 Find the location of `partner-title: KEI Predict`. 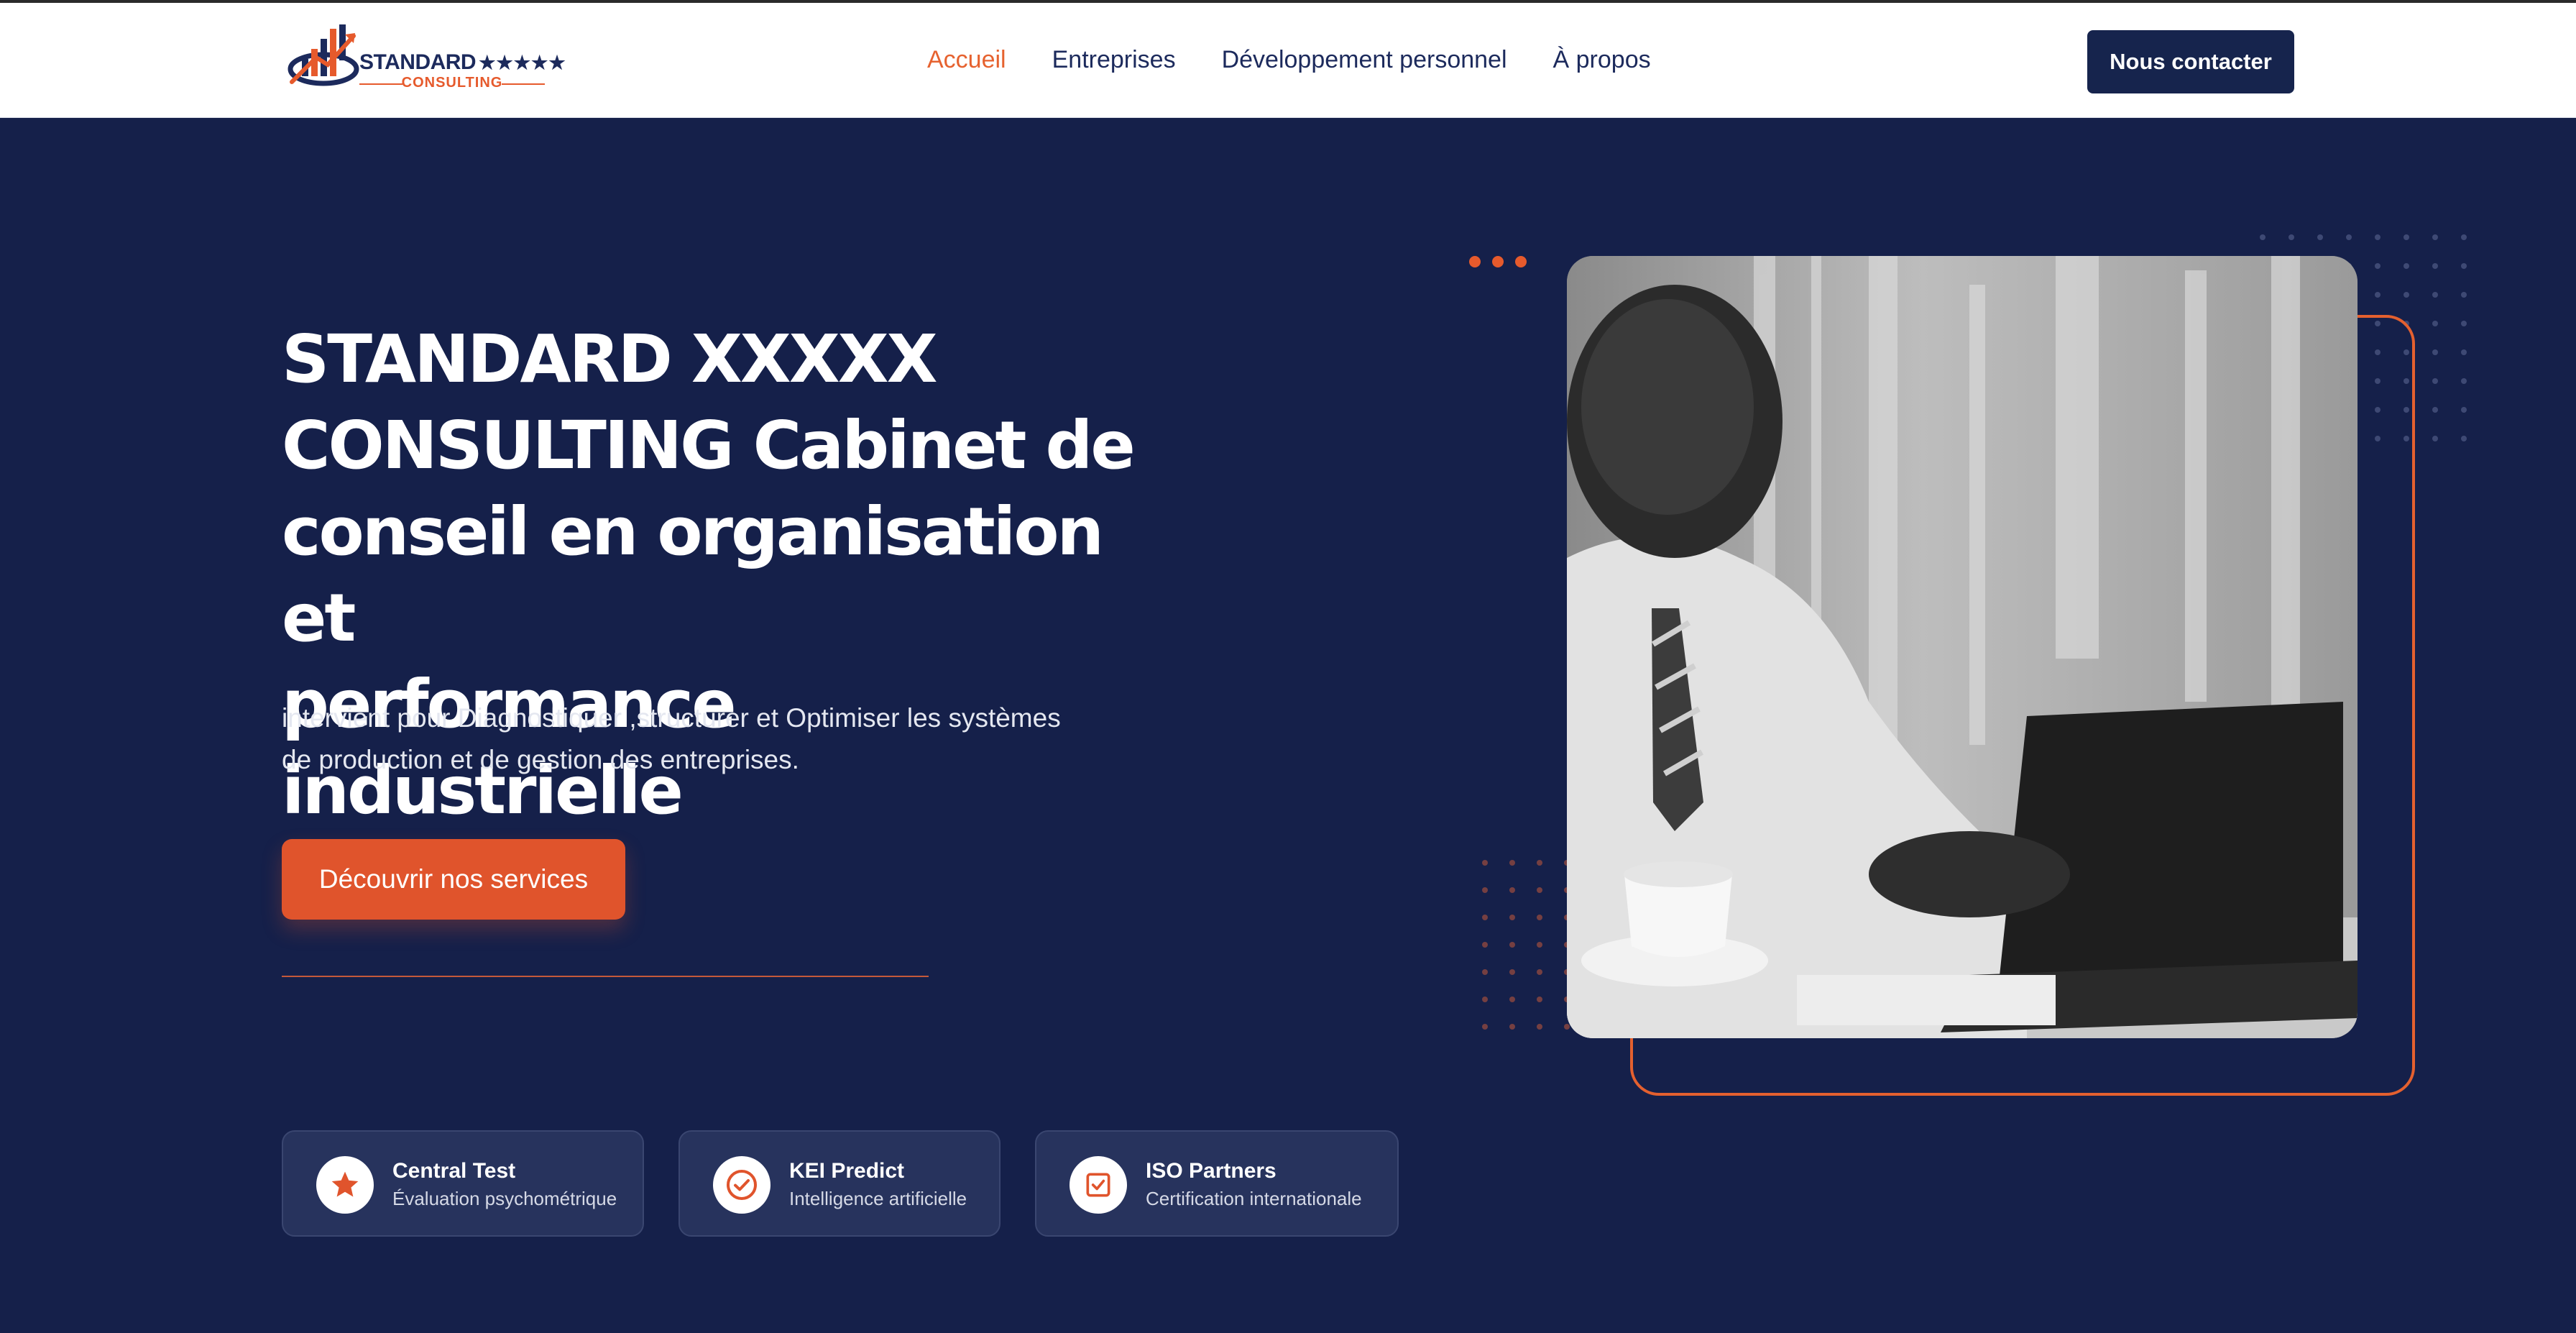

partner-title: KEI Predict is located at coordinates (847, 1171).